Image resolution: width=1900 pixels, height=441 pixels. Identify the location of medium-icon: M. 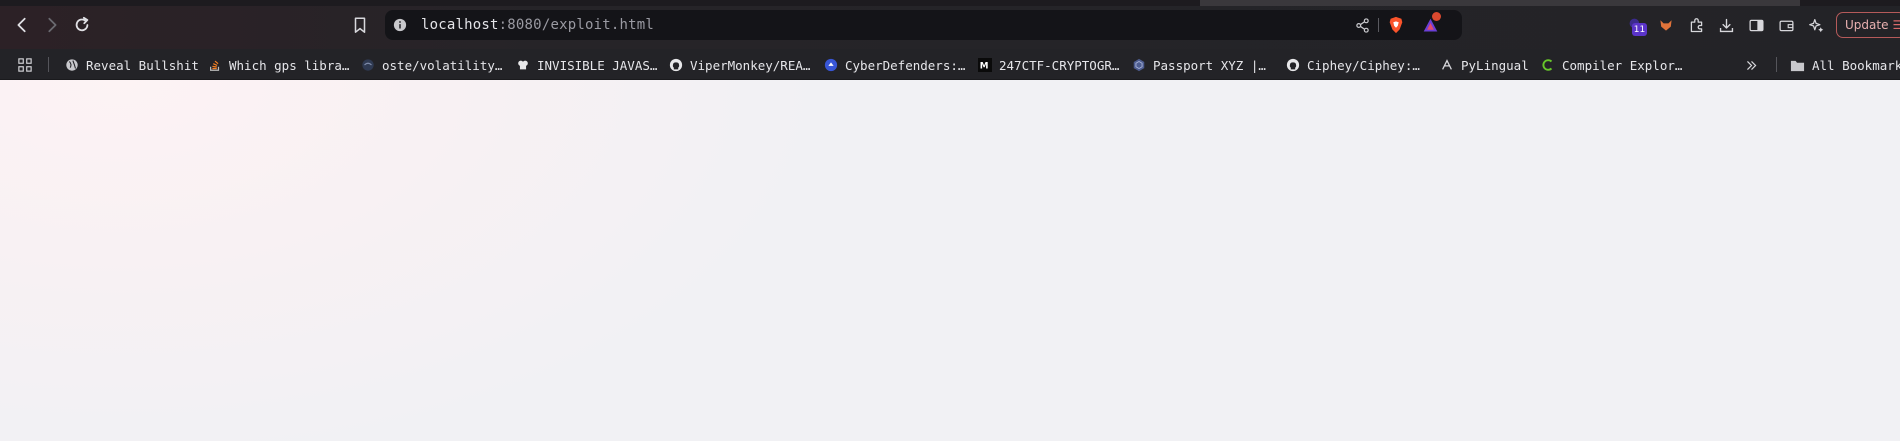
(984, 65).